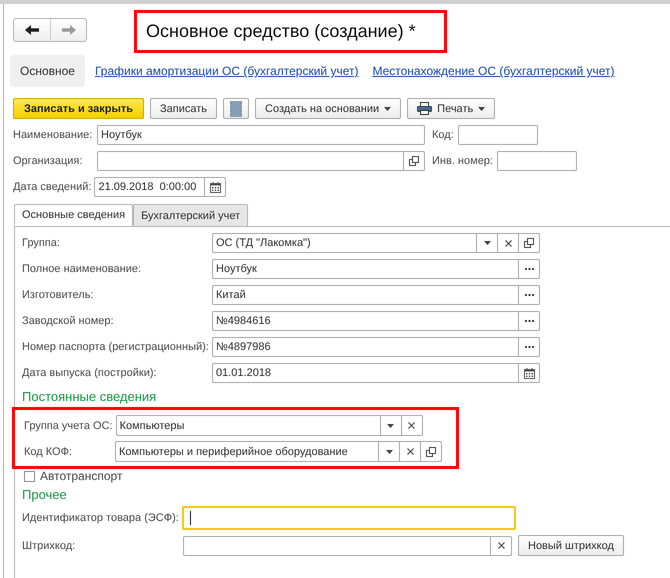 This screenshot has width=670, height=578. I want to click on panel-link: Графики амортизации ОС (бухгалтерский учет), so click(228, 71).